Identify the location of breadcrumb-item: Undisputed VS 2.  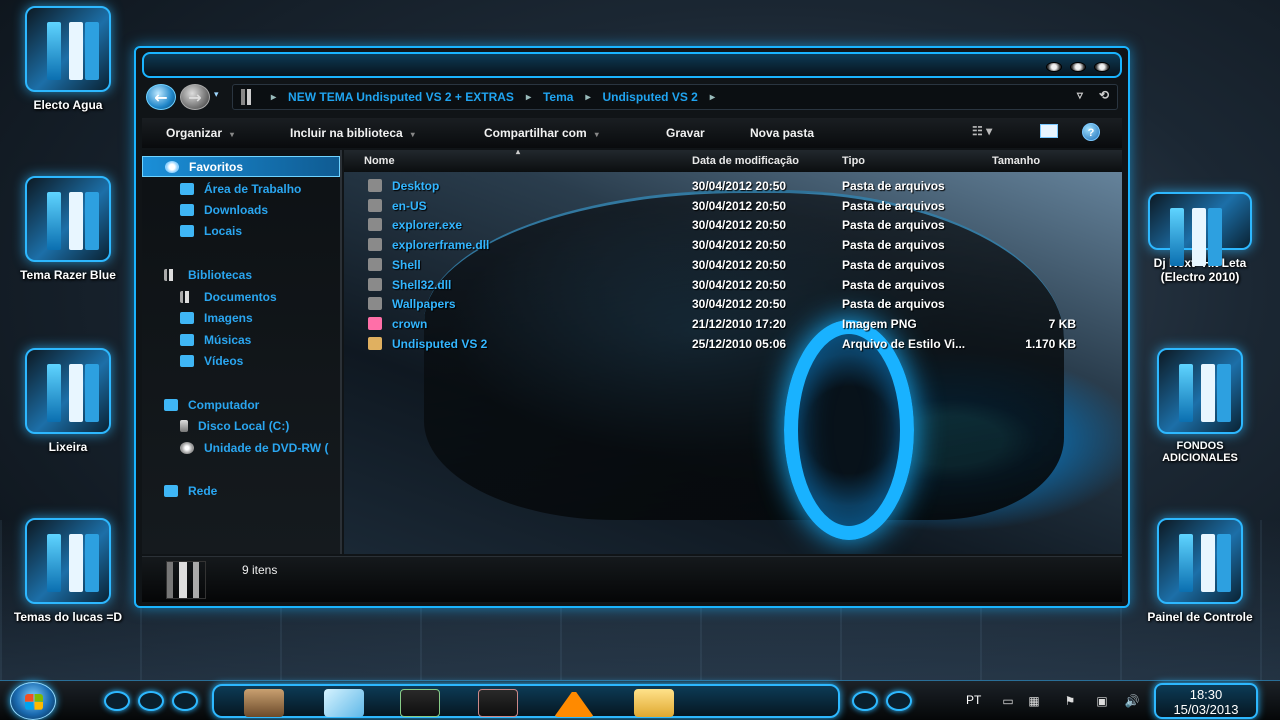
(649, 97).